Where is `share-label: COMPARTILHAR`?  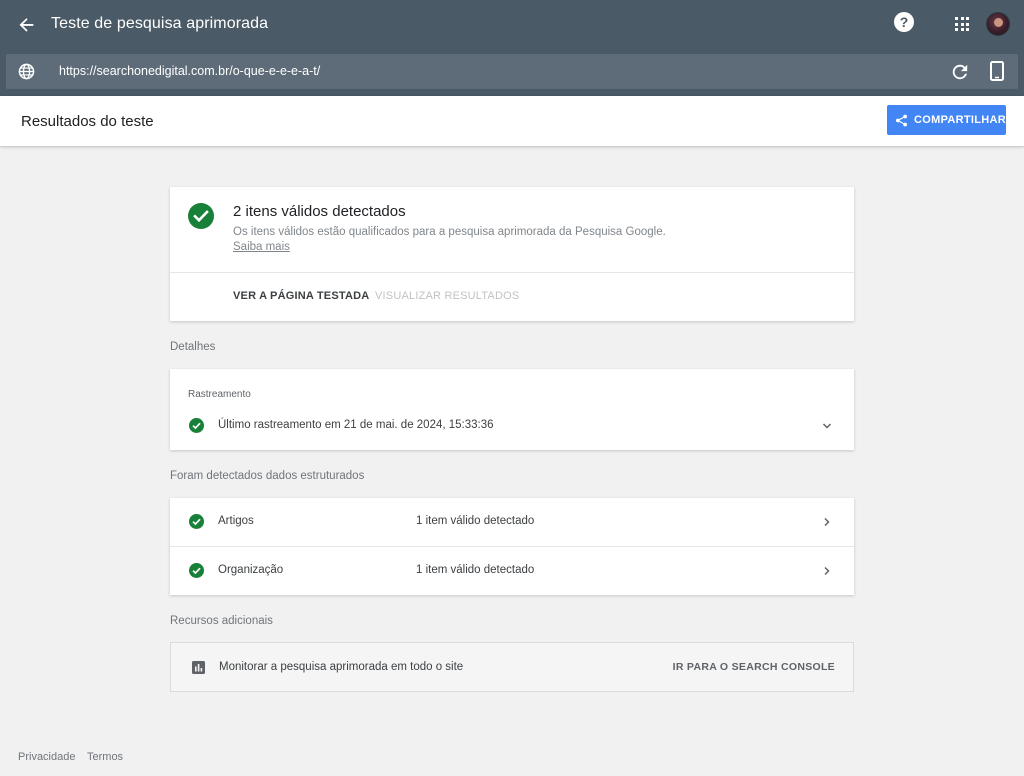 share-label: COMPARTILHAR is located at coordinates (960, 120).